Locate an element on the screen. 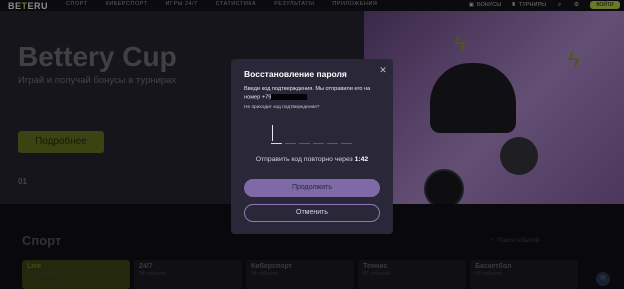  resend-timer: Отправить код повторно через 1:42 is located at coordinates (312, 159).